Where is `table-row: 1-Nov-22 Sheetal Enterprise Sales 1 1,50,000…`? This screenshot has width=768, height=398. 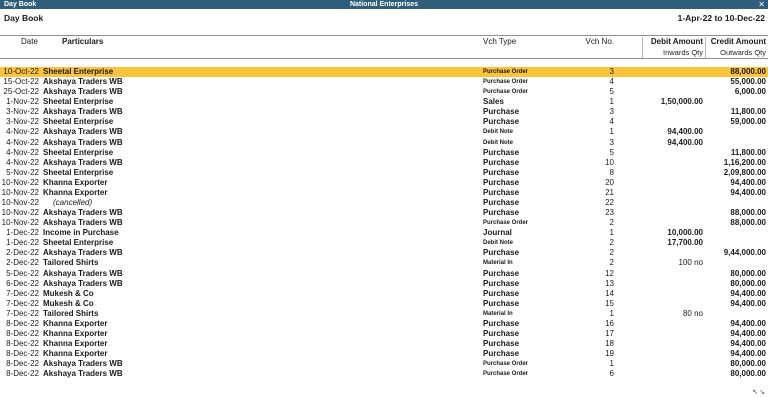 table-row: 1-Nov-22 Sheetal Enterprise Sales 1 1,50,000… is located at coordinates (384, 102).